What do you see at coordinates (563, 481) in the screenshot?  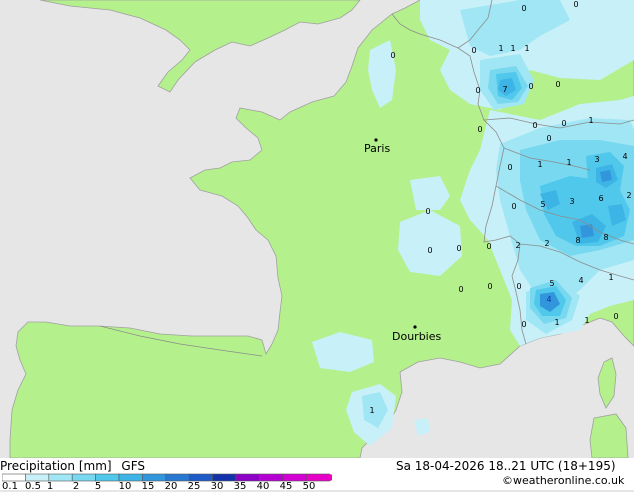 I see `copyright: ©weatheronline.co.uk` at bounding box center [563, 481].